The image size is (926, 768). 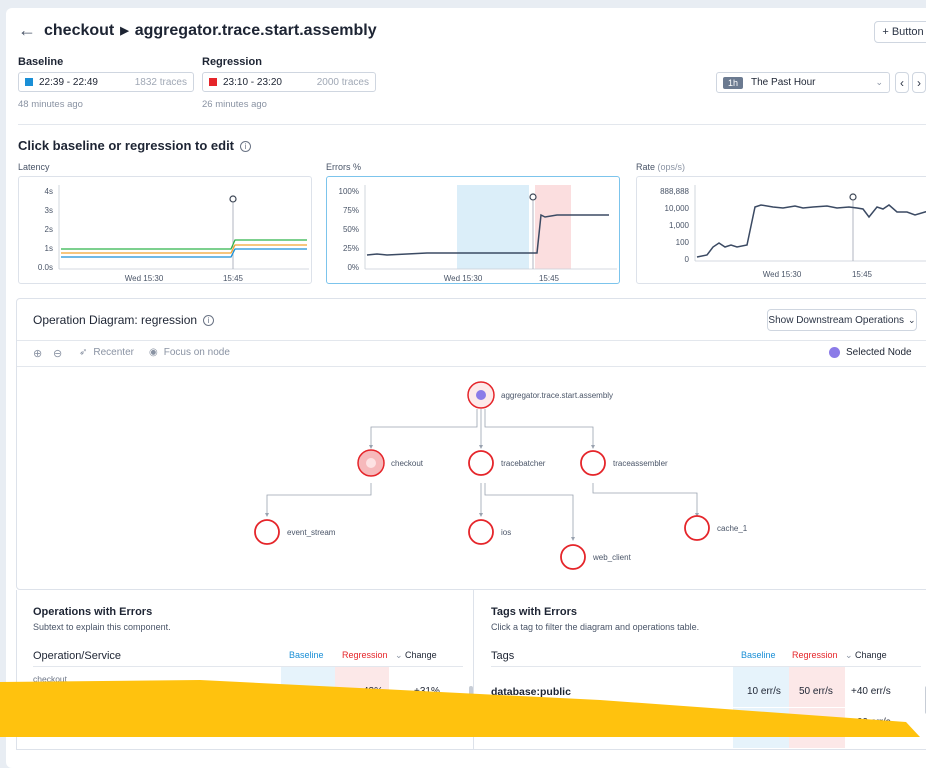 I want to click on zoom-out-icon: ⊖, so click(x=57, y=353).